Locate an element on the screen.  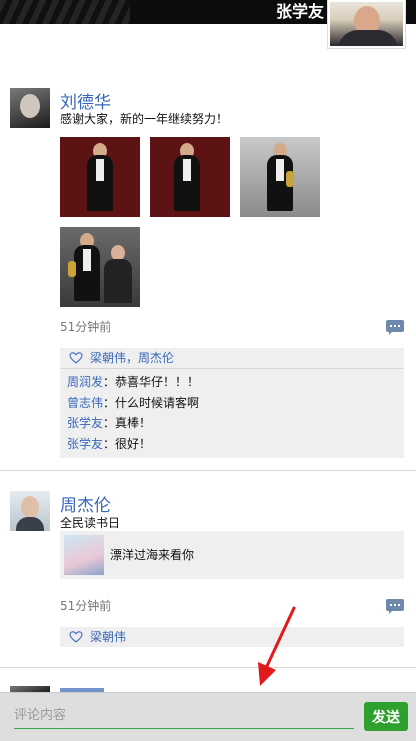
post-1-time: 51分钟前 is located at coordinates (86, 327).